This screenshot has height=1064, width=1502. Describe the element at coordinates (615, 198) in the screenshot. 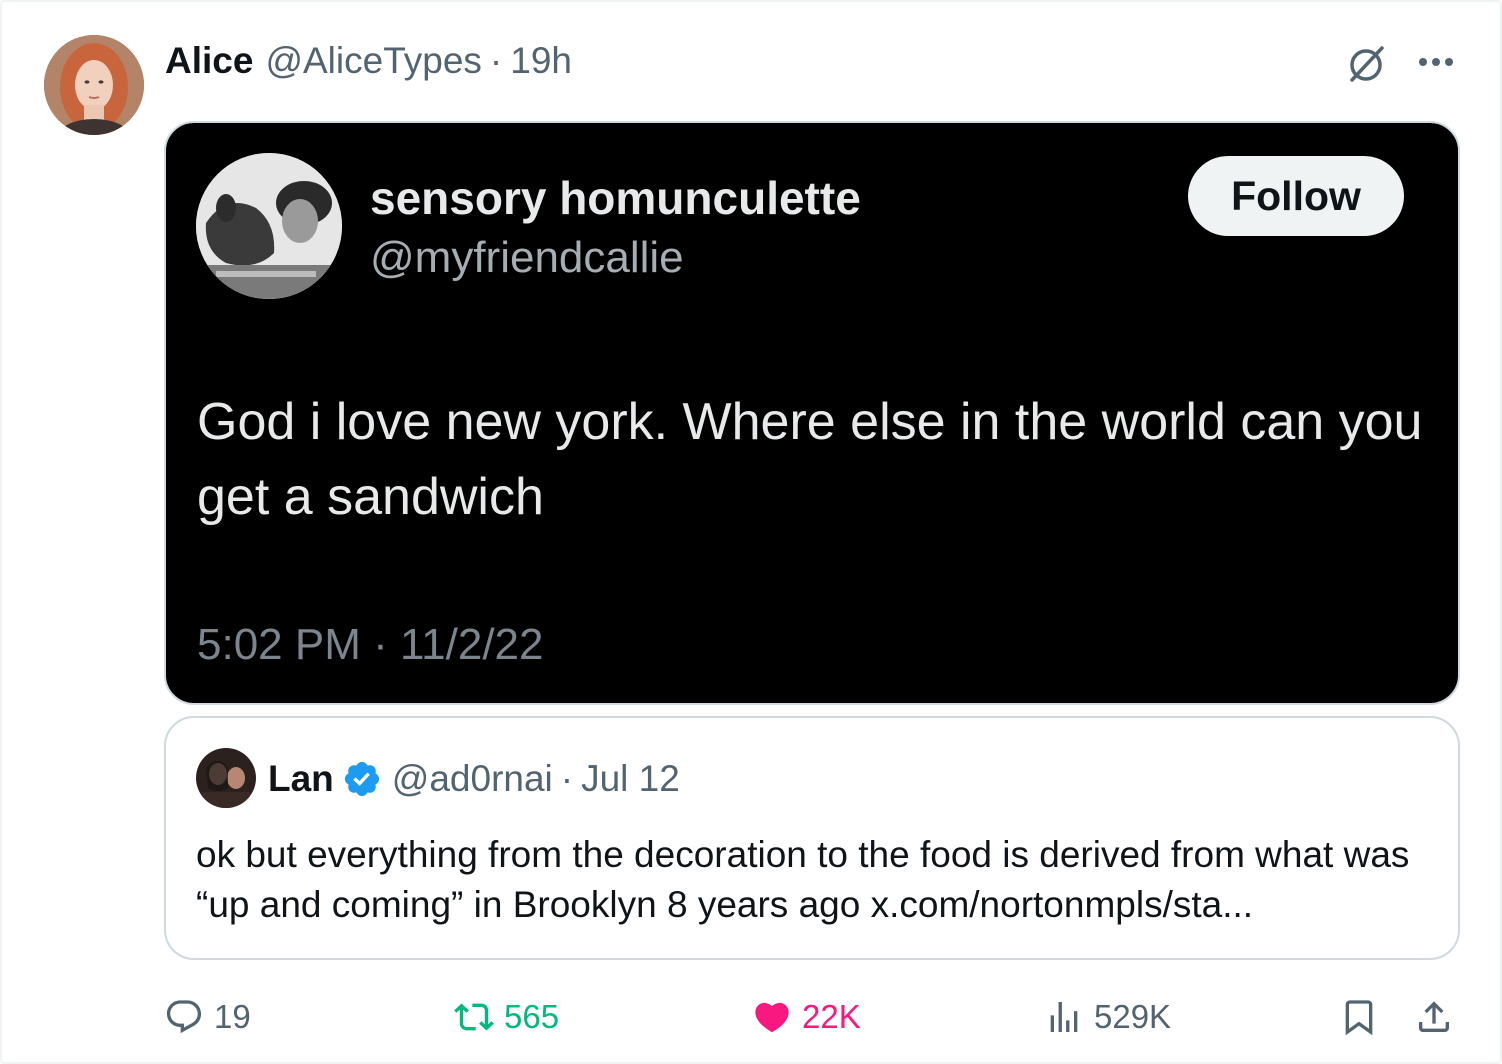

I see `embedded-display-name: sensory homunculette` at that location.